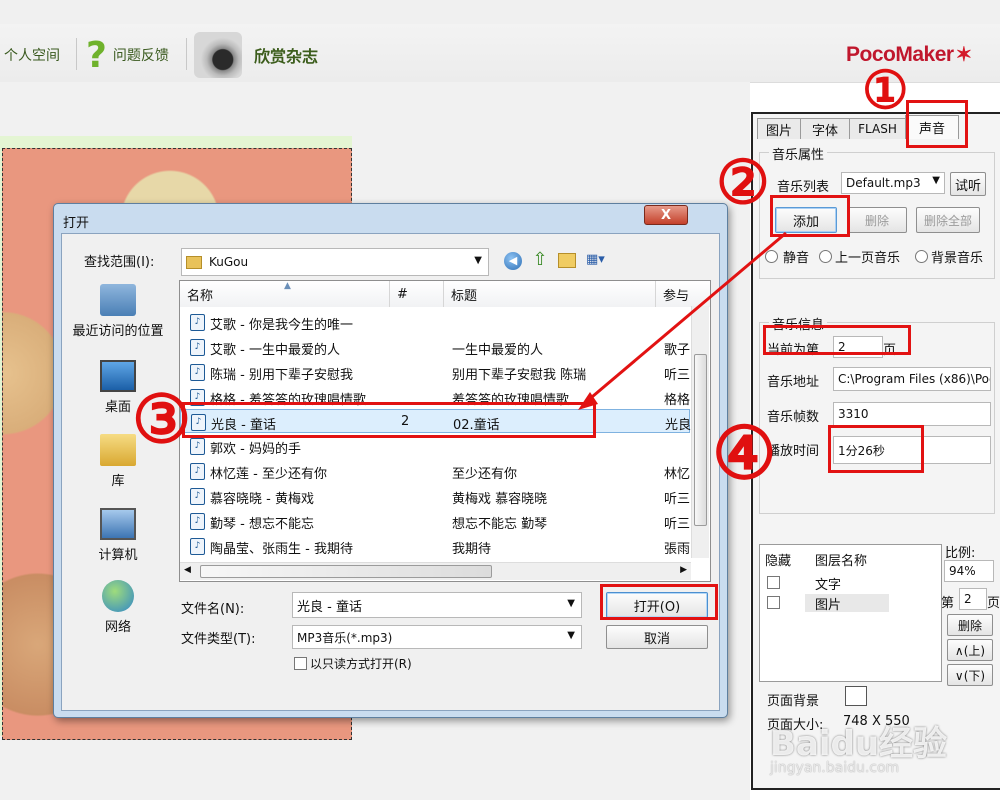 This screenshot has width=1000, height=800. What do you see at coordinates (835, 768) in the screenshot?
I see `baidu-watermark-url: jingyan.baidu.com` at bounding box center [835, 768].